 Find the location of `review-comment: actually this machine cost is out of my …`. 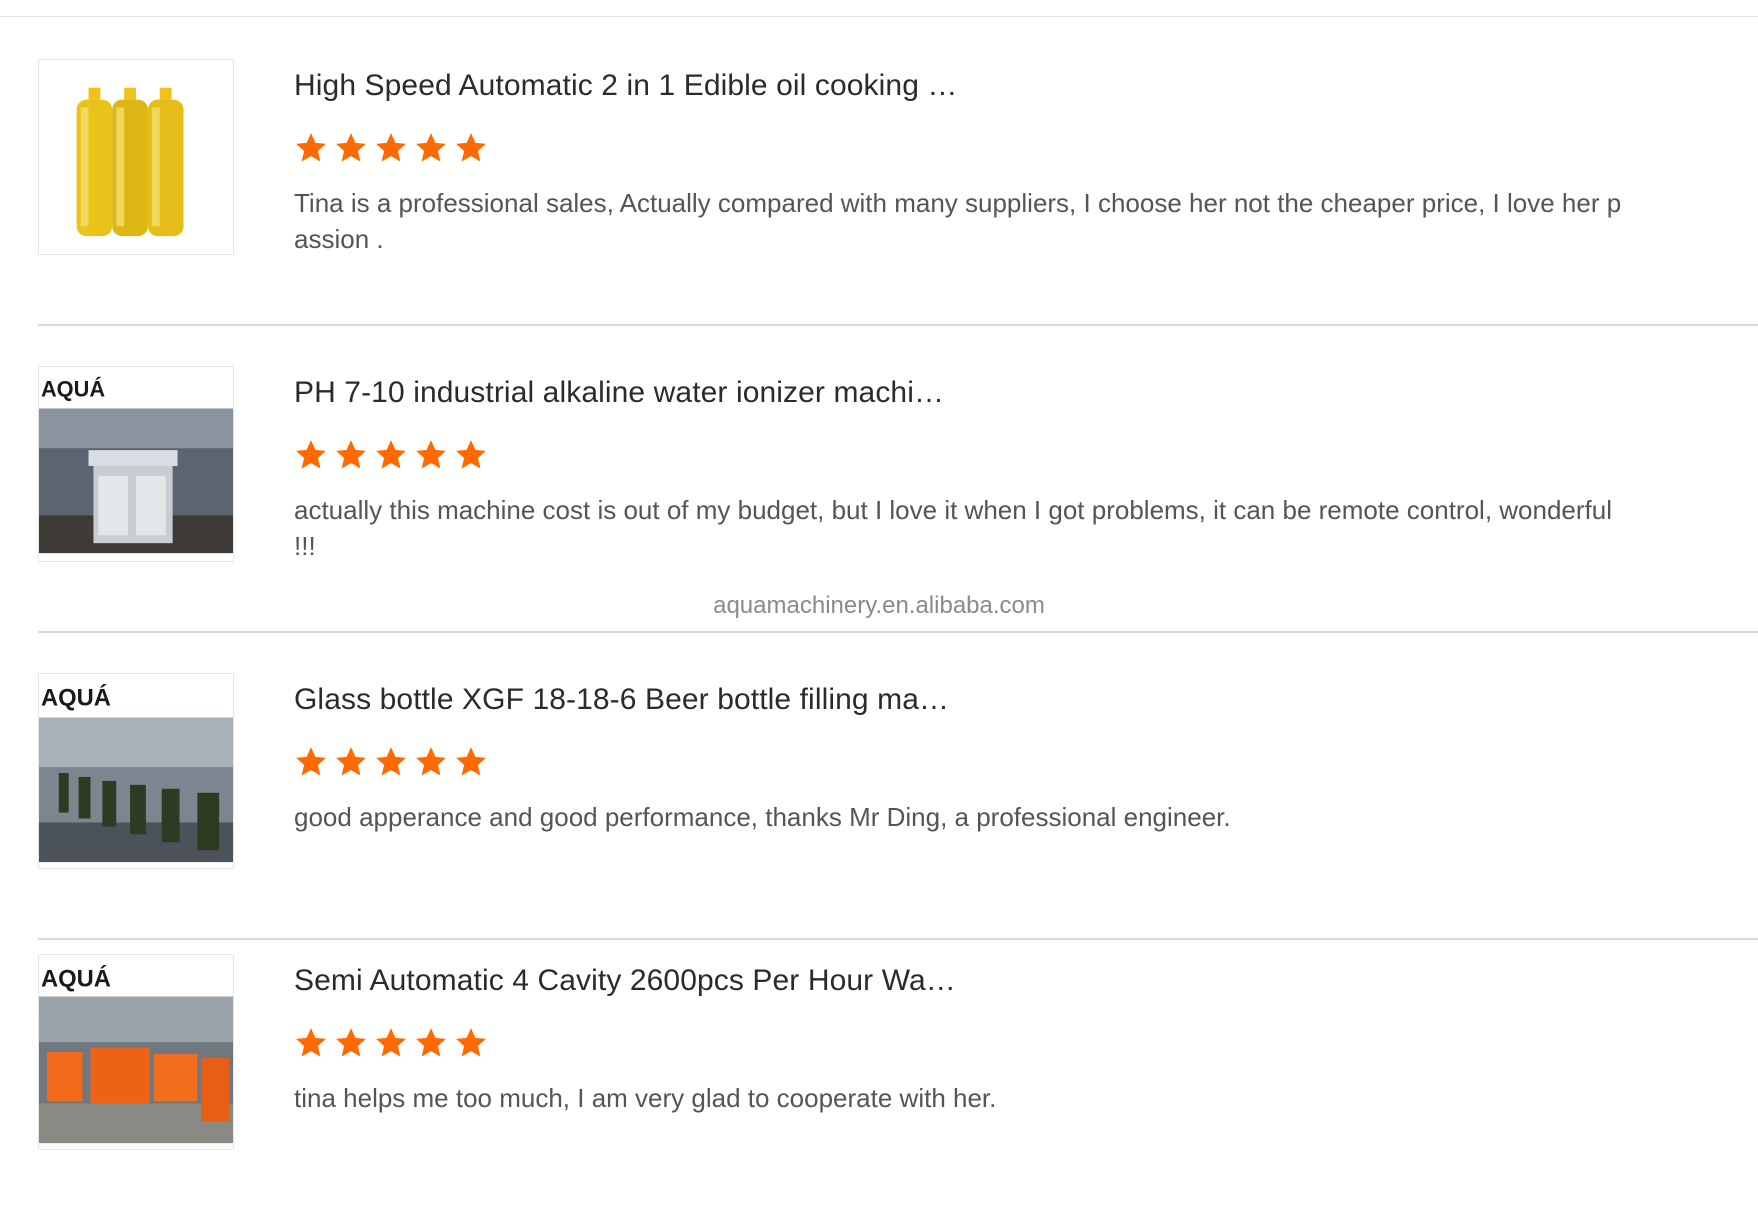

review-comment: actually this machine cost is out of my … is located at coordinates (953, 528).